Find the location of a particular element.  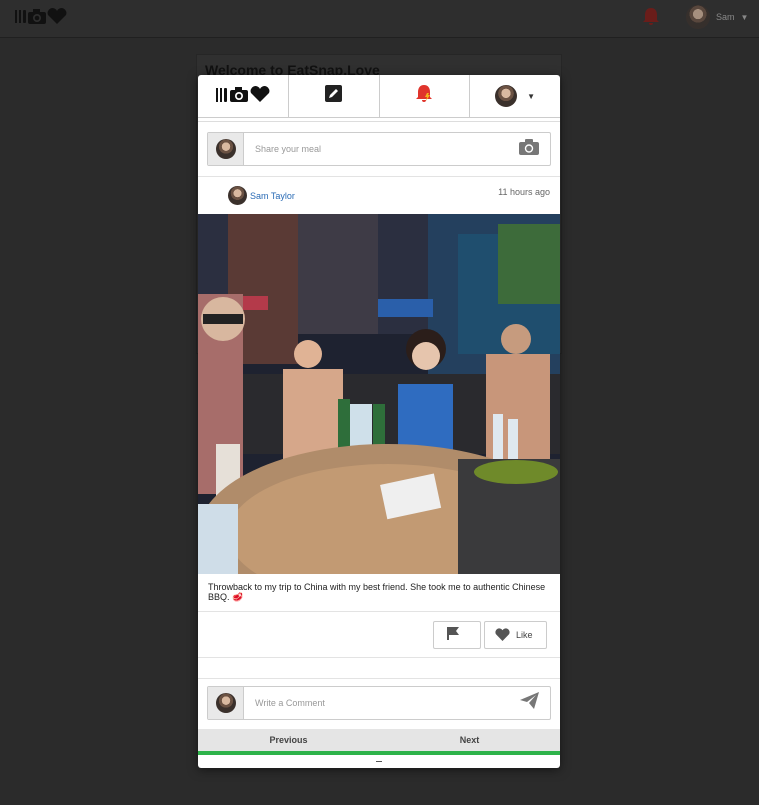

send-comment-button is located at coordinates (529, 703).